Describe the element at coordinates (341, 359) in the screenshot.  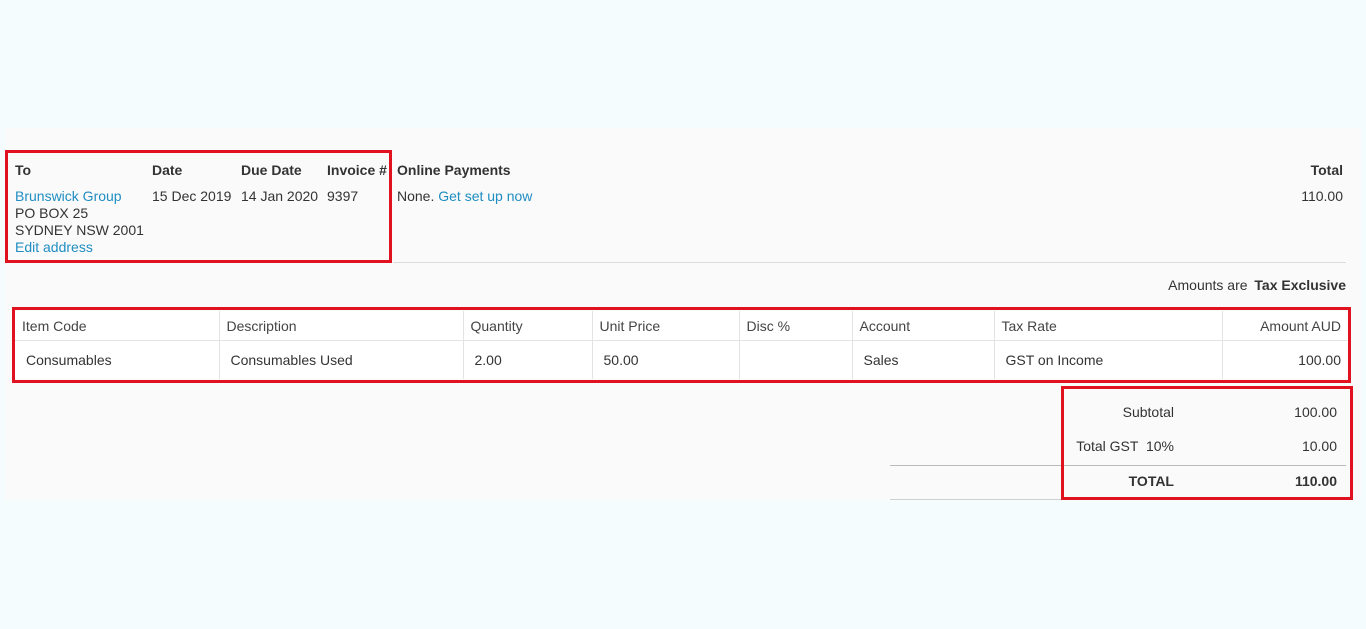
I see `description-cell: Consumables Used` at that location.